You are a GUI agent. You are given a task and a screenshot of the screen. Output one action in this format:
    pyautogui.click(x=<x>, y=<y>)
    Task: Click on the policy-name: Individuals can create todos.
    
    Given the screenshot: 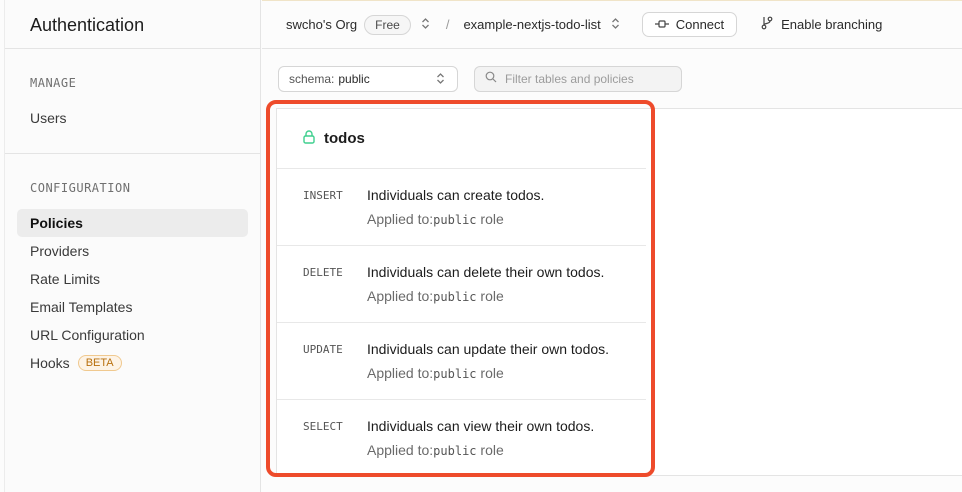 What is the action you would take?
    pyautogui.click(x=456, y=195)
    